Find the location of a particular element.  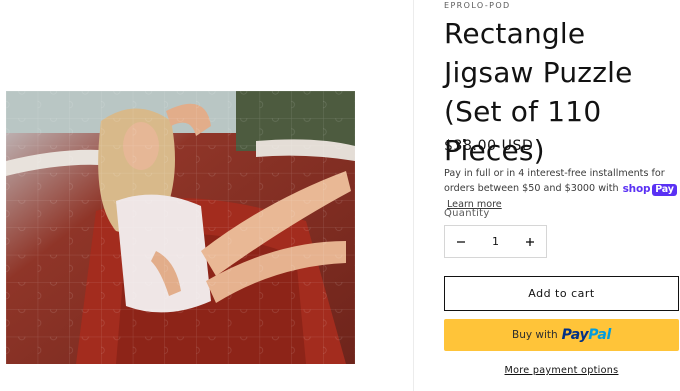

add-to-cart-button: Add to cart is located at coordinates (561, 293).